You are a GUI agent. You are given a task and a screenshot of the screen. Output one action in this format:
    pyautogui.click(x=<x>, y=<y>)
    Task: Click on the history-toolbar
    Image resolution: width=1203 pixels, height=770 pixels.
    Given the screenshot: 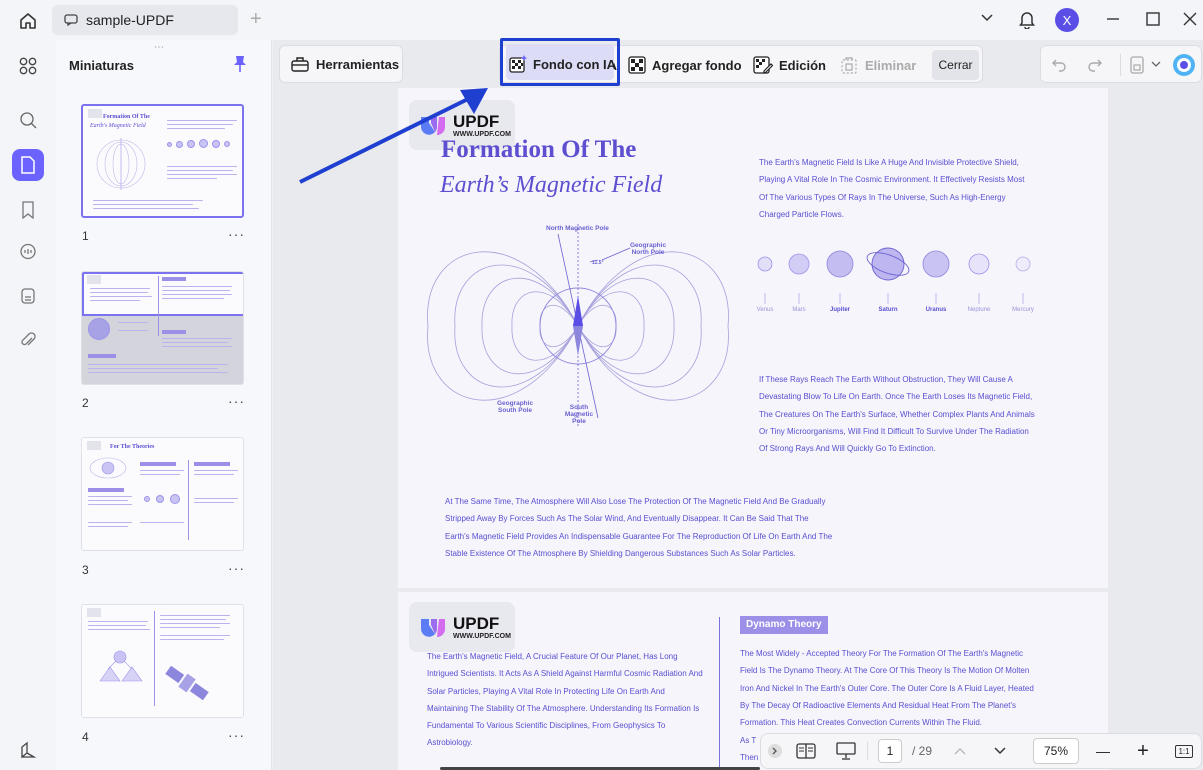 What is the action you would take?
    pyautogui.click(x=1121, y=64)
    